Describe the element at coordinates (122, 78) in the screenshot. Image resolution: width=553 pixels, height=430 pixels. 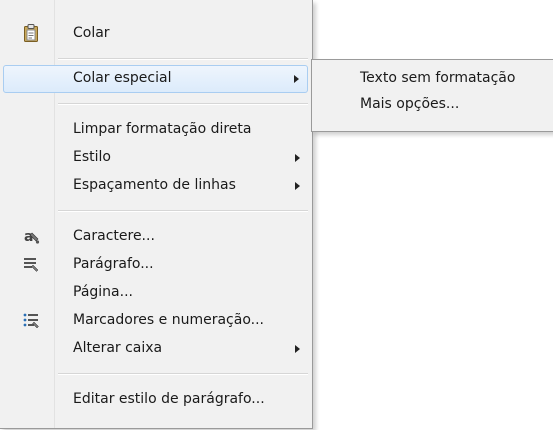
I see `menu-item-label: Colar especial` at that location.